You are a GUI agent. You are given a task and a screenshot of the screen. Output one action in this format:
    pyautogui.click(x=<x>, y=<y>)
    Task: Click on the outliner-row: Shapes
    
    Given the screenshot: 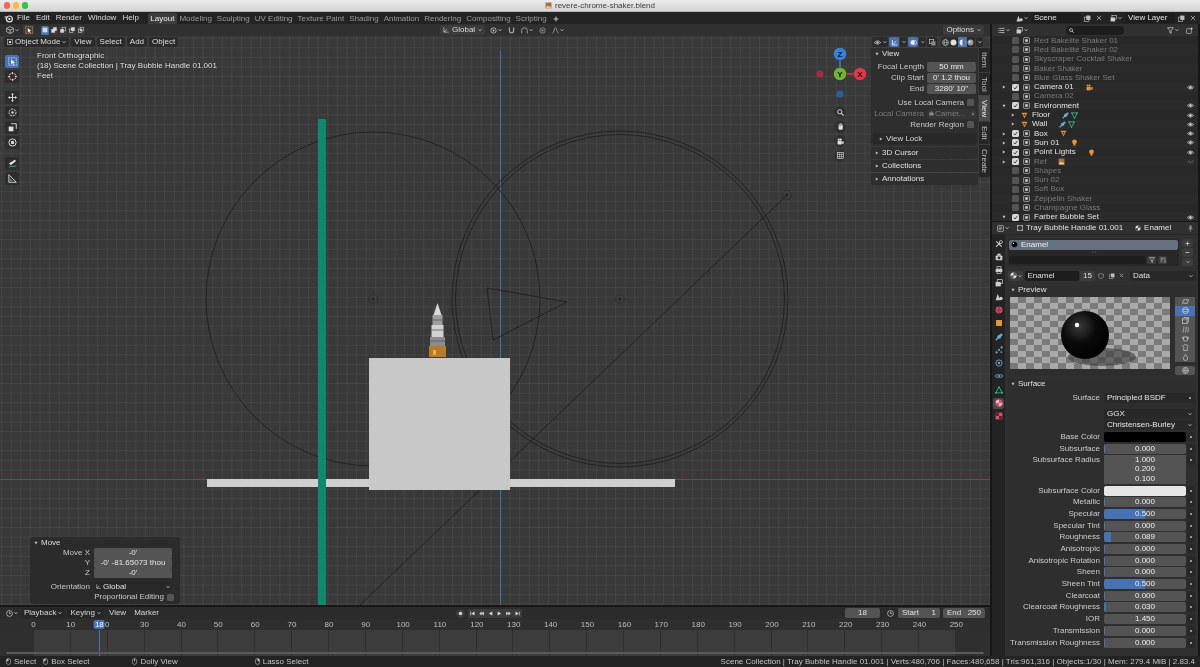 What is the action you would take?
    pyautogui.click(x=1095, y=171)
    